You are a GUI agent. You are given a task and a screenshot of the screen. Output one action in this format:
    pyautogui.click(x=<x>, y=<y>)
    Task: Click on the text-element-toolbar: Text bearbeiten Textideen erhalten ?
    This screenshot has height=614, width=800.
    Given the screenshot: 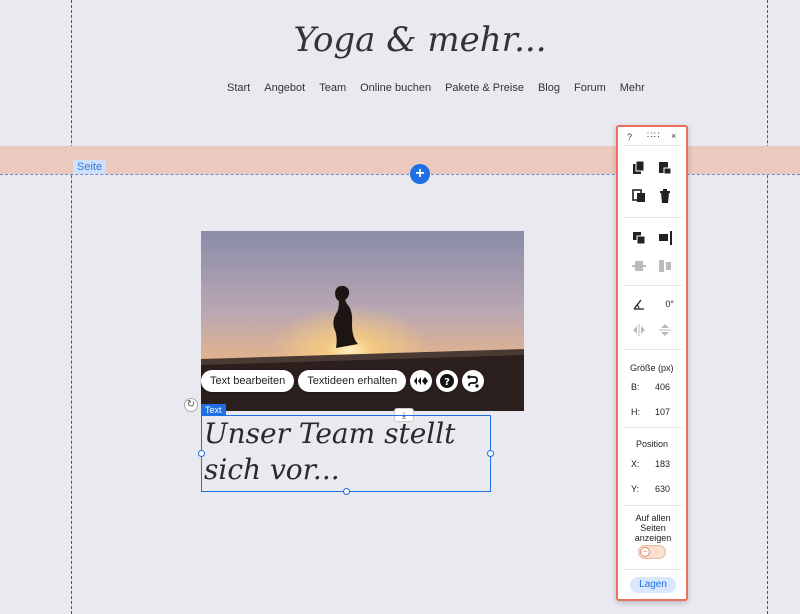 What is the action you would take?
    pyautogui.click(x=343, y=381)
    